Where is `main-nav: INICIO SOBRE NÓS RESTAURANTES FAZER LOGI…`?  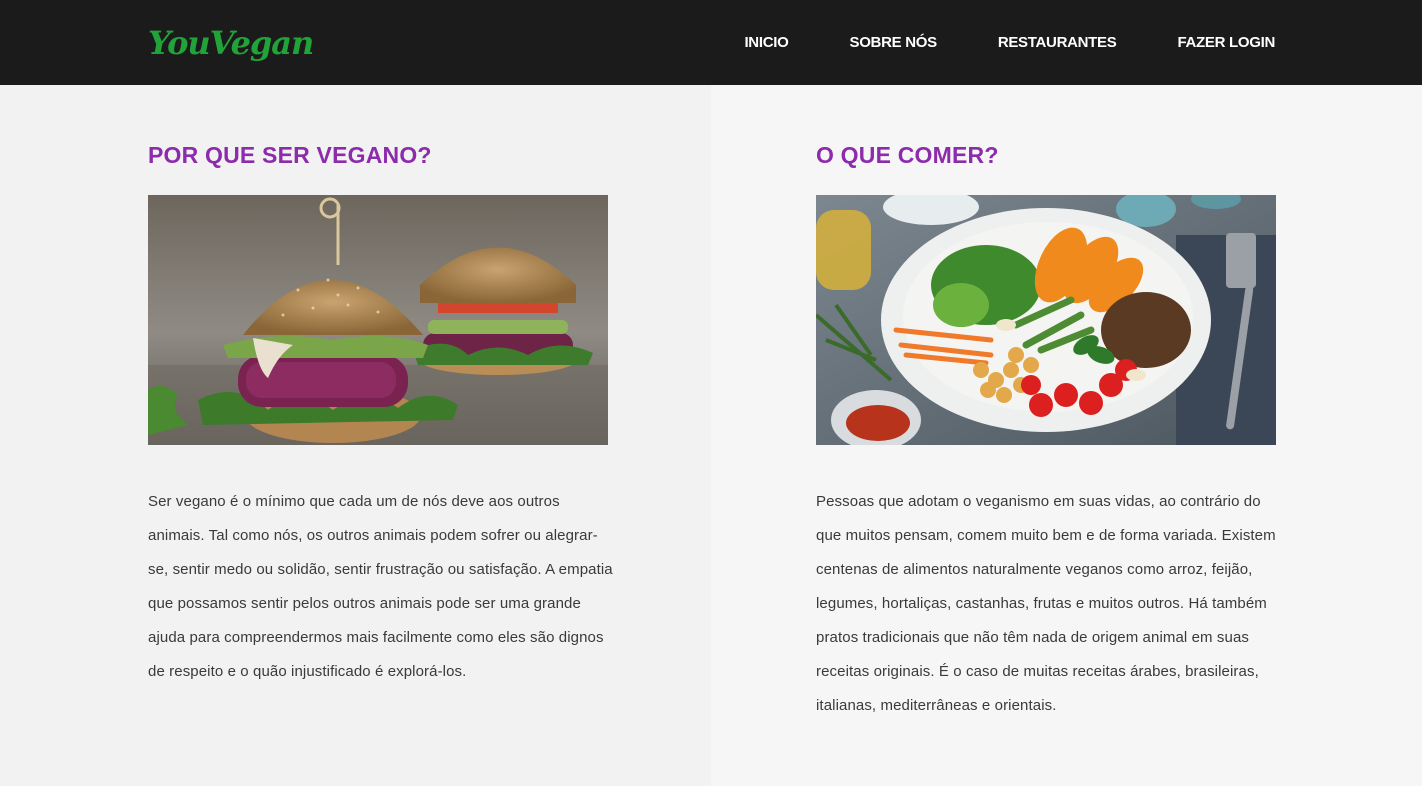 main-nav: INICIO SOBRE NÓS RESTAURANTES FAZER LOGI… is located at coordinates (1009, 42).